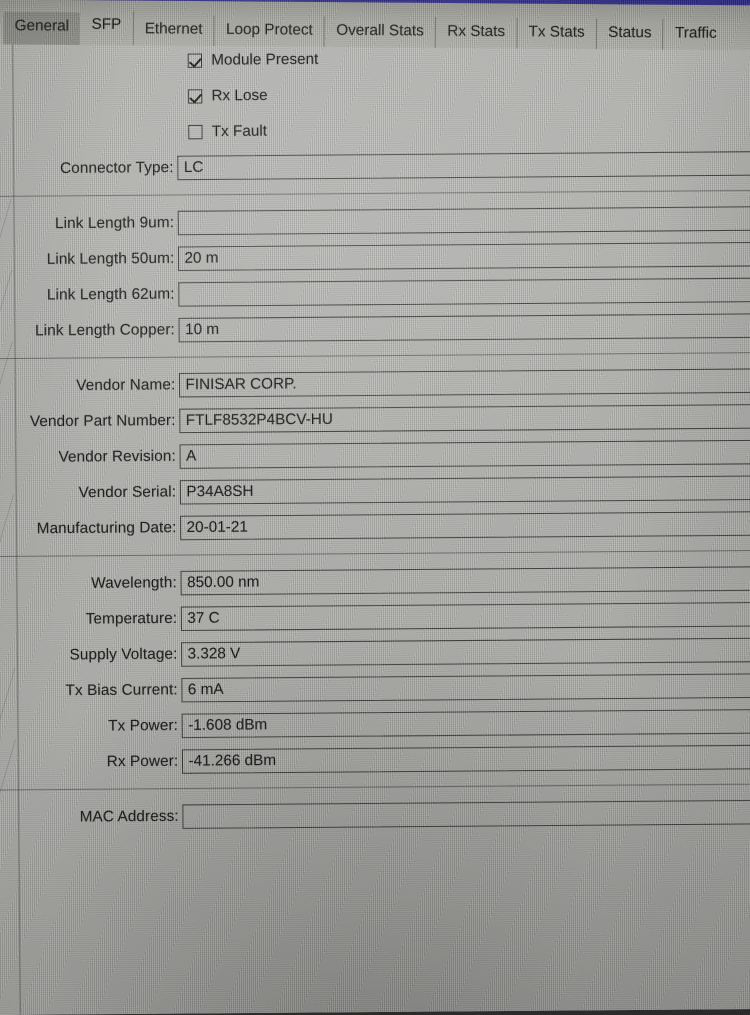 This screenshot has width=750, height=1015. What do you see at coordinates (116, 168) in the screenshot?
I see `connector-type-label: Connector Type:` at bounding box center [116, 168].